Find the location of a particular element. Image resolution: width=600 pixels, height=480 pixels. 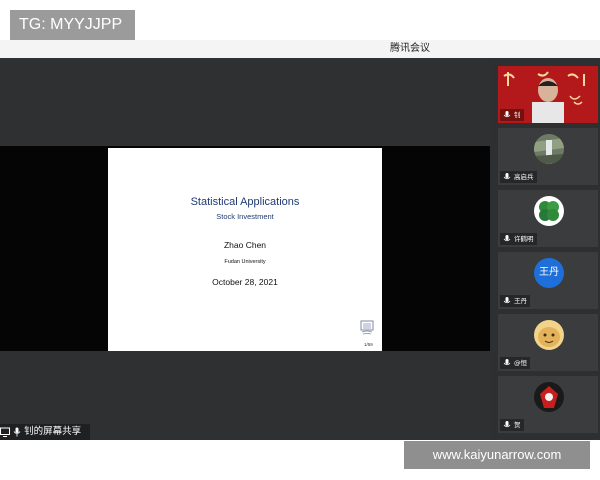

slide-date: October 28, 2021 is located at coordinates (245, 282).